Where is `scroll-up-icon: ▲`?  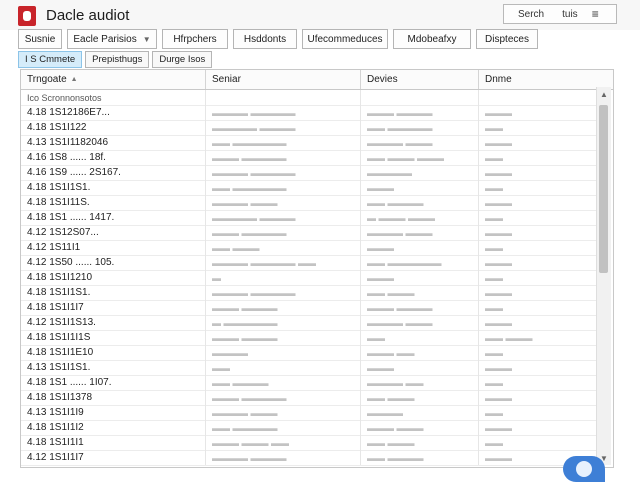 scroll-up-icon: ▲ is located at coordinates (604, 94).